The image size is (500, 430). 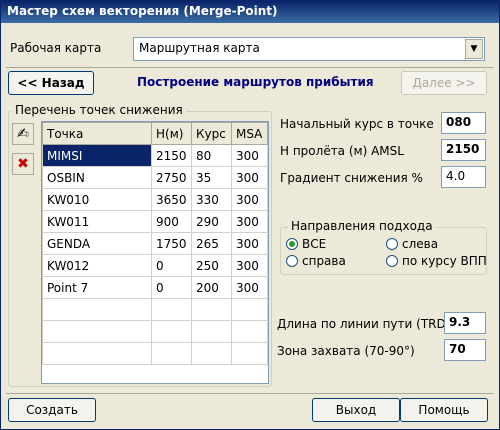 I want to click on cell-course: 200, so click(x=211, y=287).